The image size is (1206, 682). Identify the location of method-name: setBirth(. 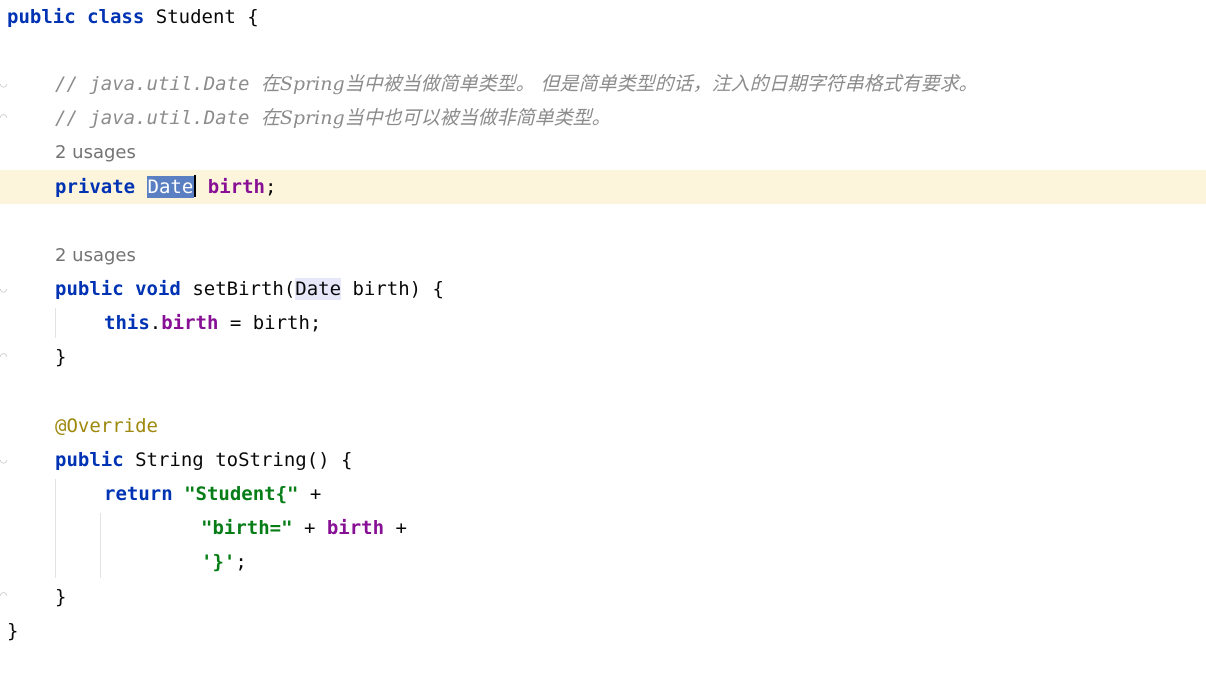
(244, 289).